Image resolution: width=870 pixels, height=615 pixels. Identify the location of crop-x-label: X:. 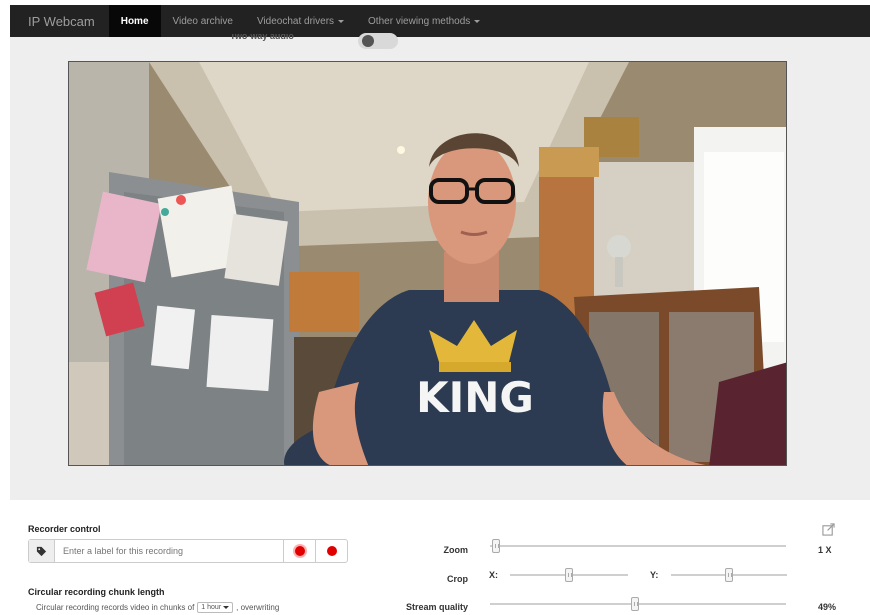
(493, 575).